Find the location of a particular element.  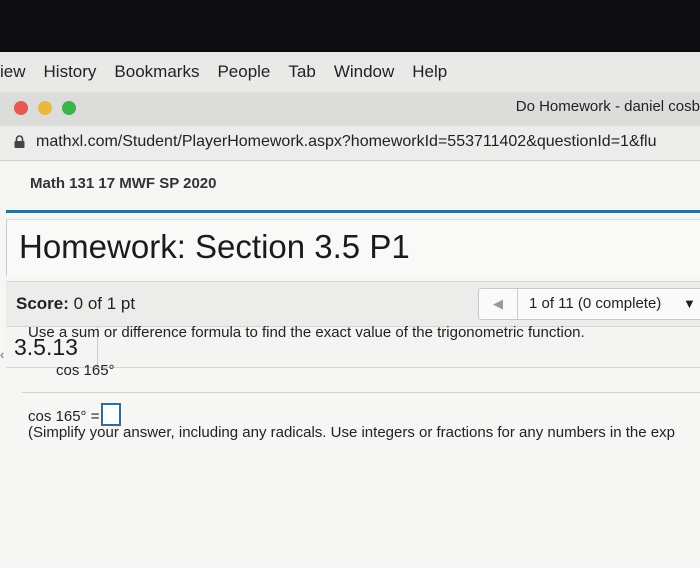

browser-tab-title: Do Homework - daniel cosb is located at coordinates (608, 106).